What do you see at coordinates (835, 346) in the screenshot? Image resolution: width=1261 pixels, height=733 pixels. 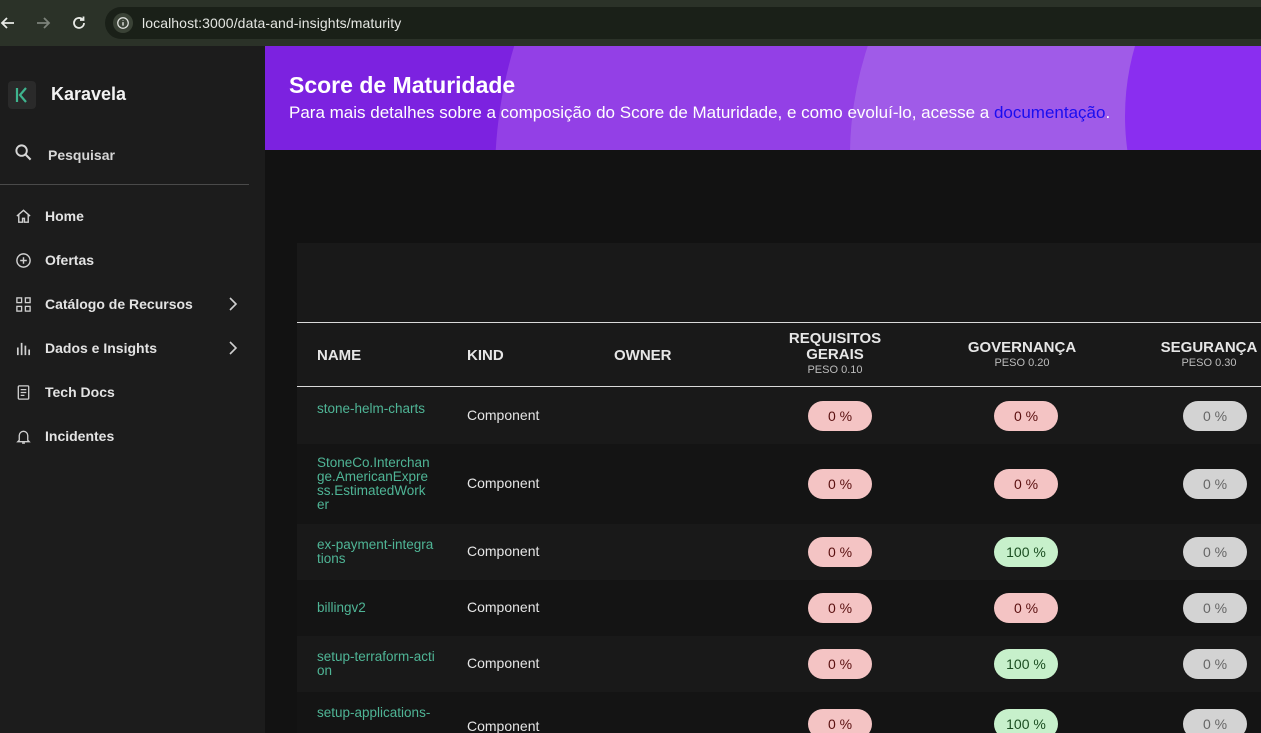 I see `column-header-label: REQUISITOS GERAIS` at bounding box center [835, 346].